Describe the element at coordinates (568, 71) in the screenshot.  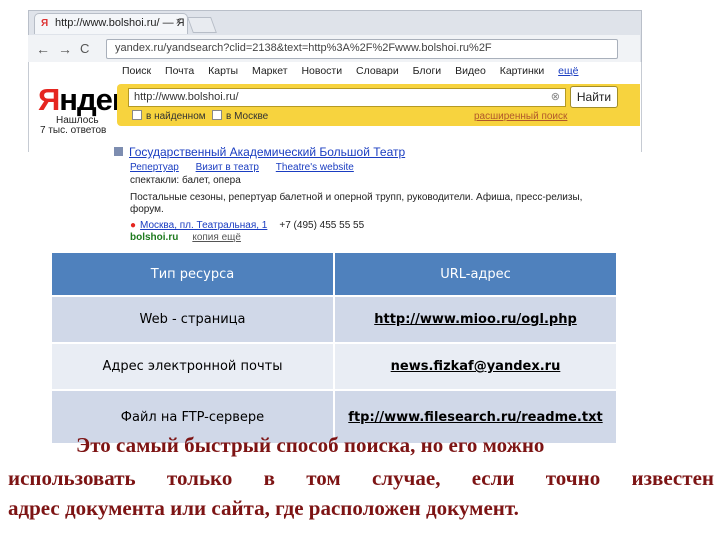
I see `nav-more-link: ещё` at that location.